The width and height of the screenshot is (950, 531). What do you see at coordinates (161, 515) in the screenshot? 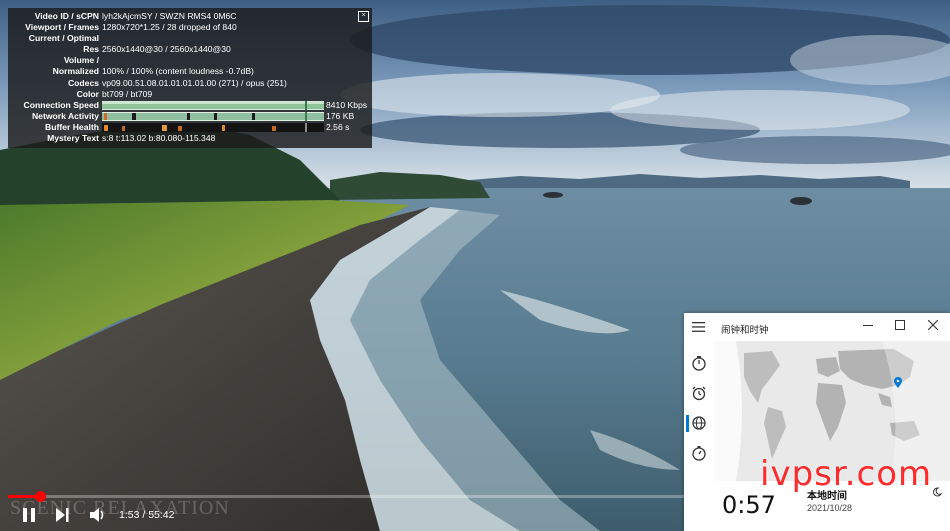
I see `duration: 55:42` at bounding box center [161, 515].